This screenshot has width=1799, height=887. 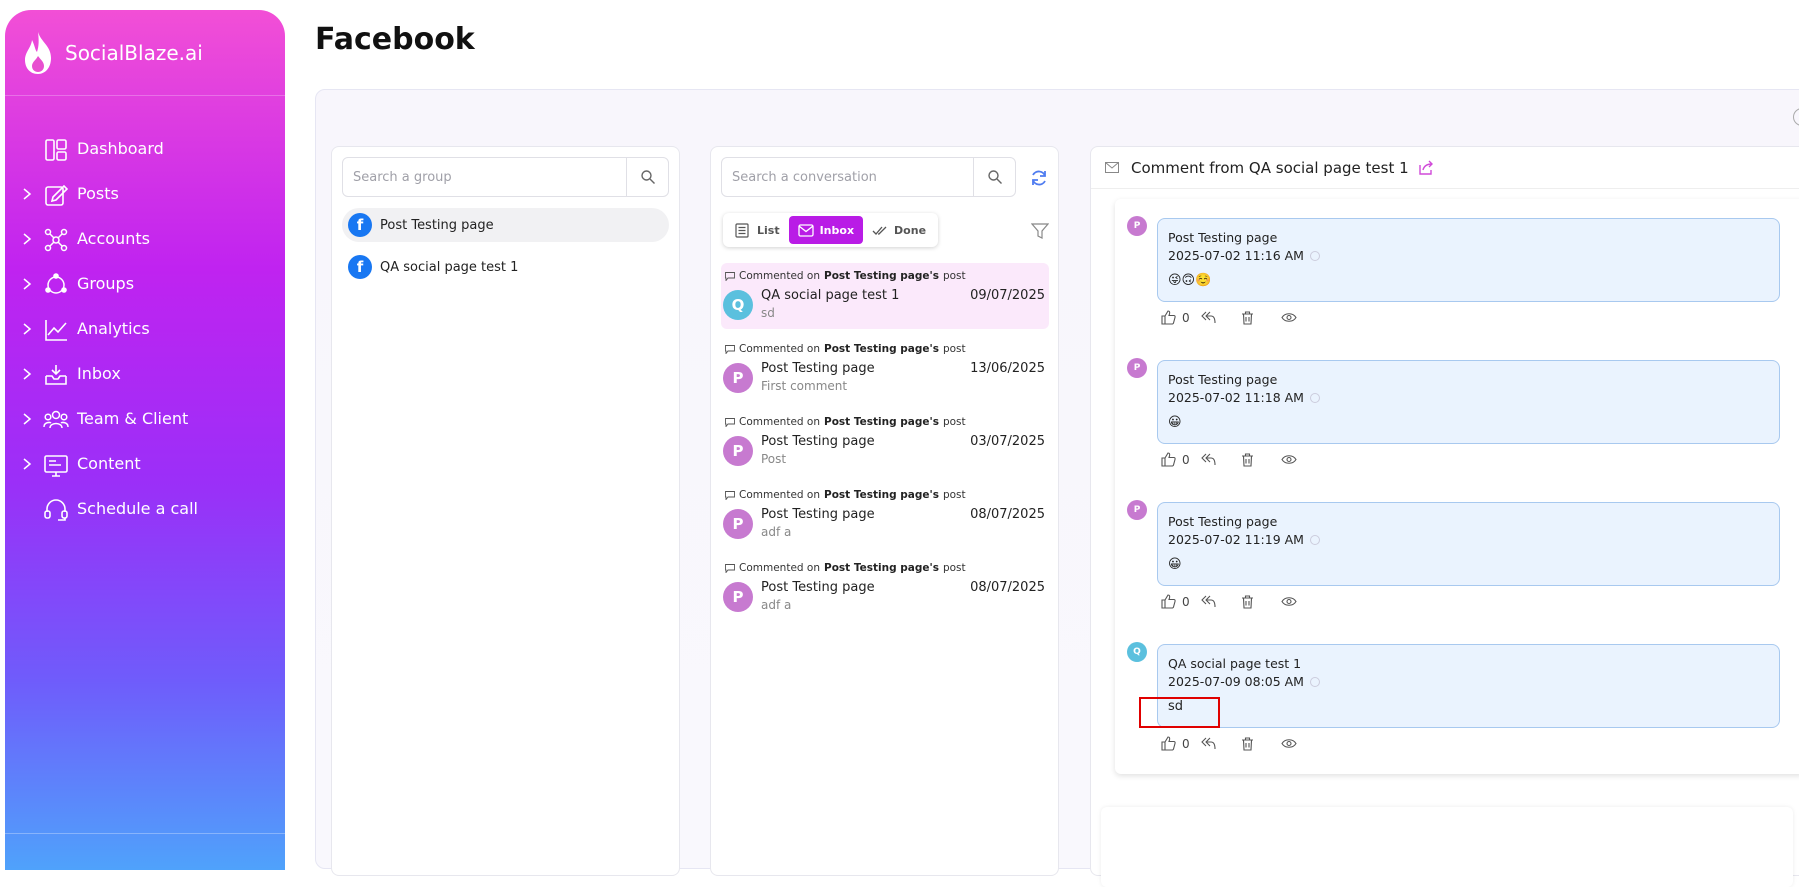 I want to click on analytics-icon, so click(x=56, y=330).